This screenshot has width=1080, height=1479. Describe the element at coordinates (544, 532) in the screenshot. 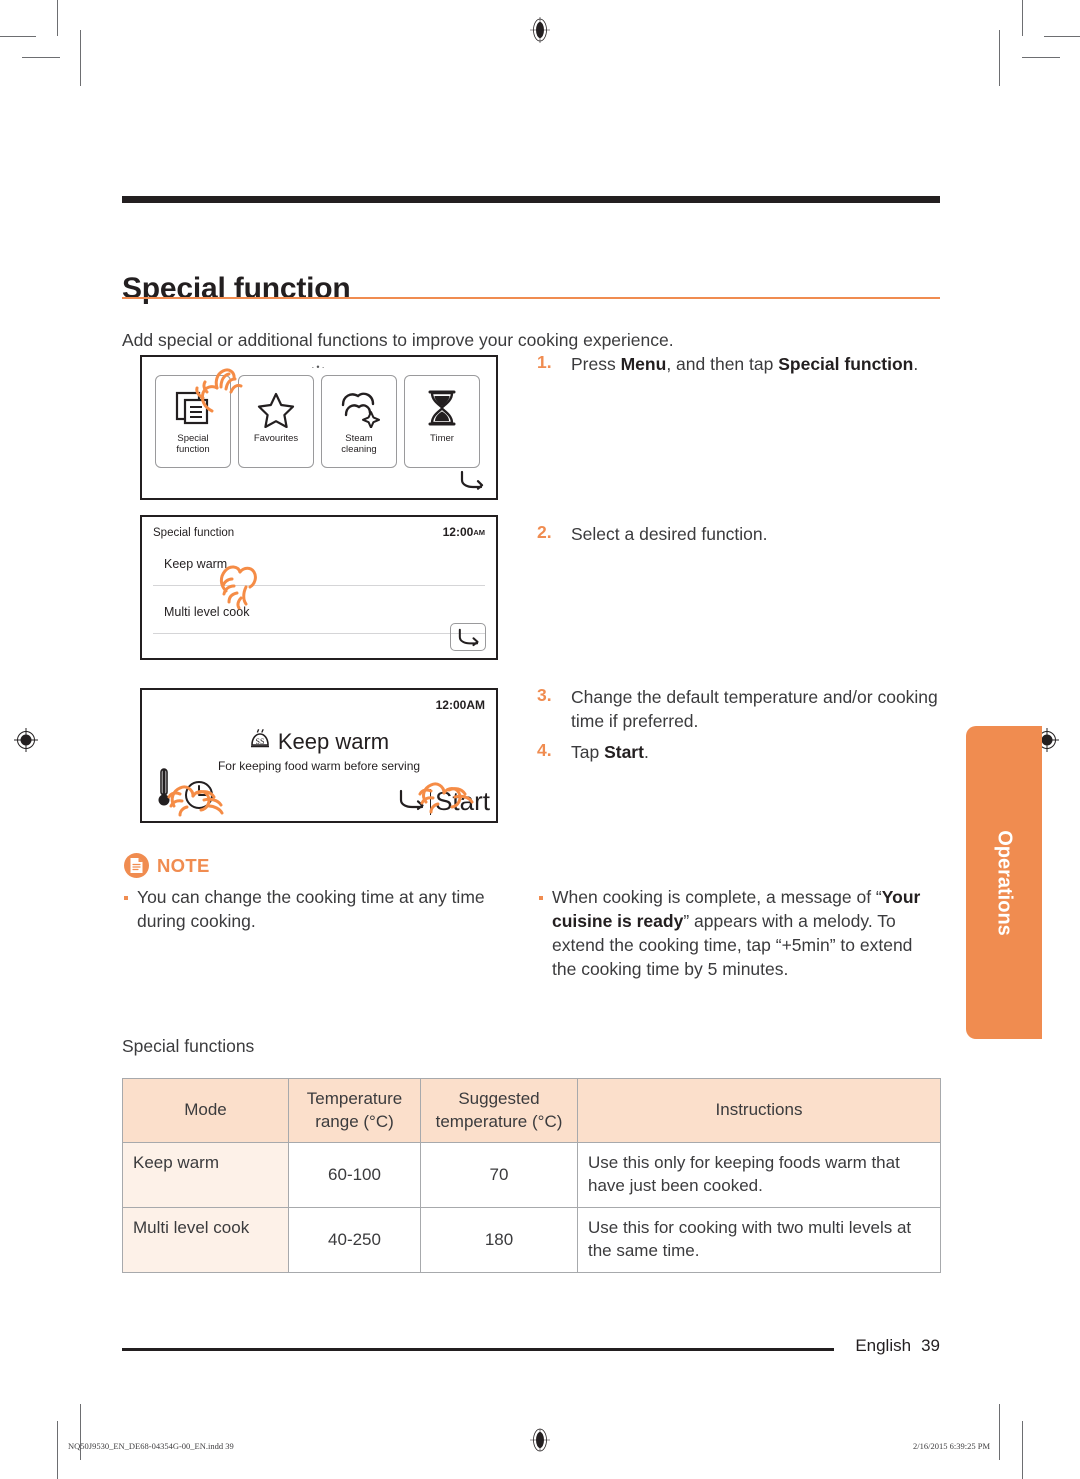

I see `step-number: 2.` at that location.